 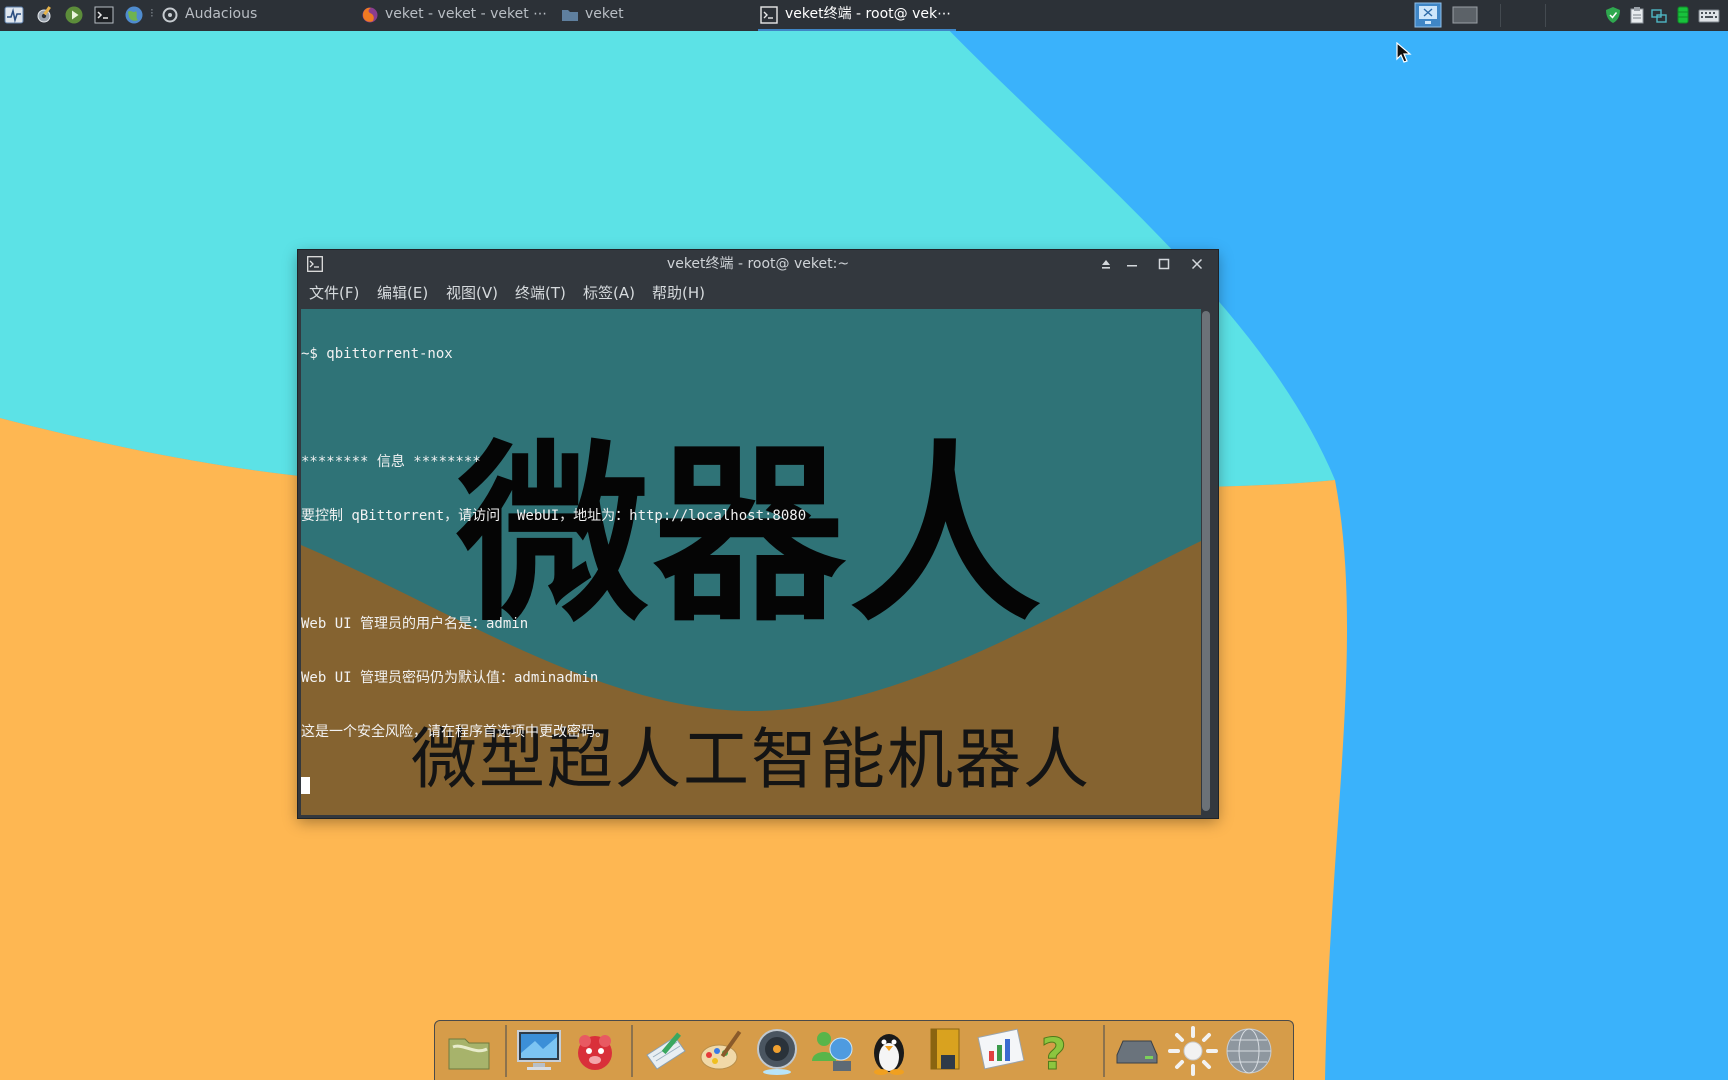 I want to click on network-icon, so click(x=1659, y=15).